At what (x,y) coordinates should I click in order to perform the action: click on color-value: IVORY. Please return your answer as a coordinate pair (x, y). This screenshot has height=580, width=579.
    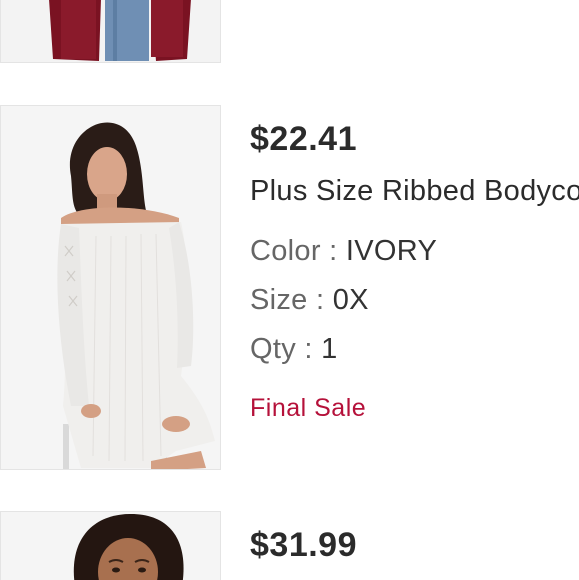
    Looking at the image, I should click on (391, 251).